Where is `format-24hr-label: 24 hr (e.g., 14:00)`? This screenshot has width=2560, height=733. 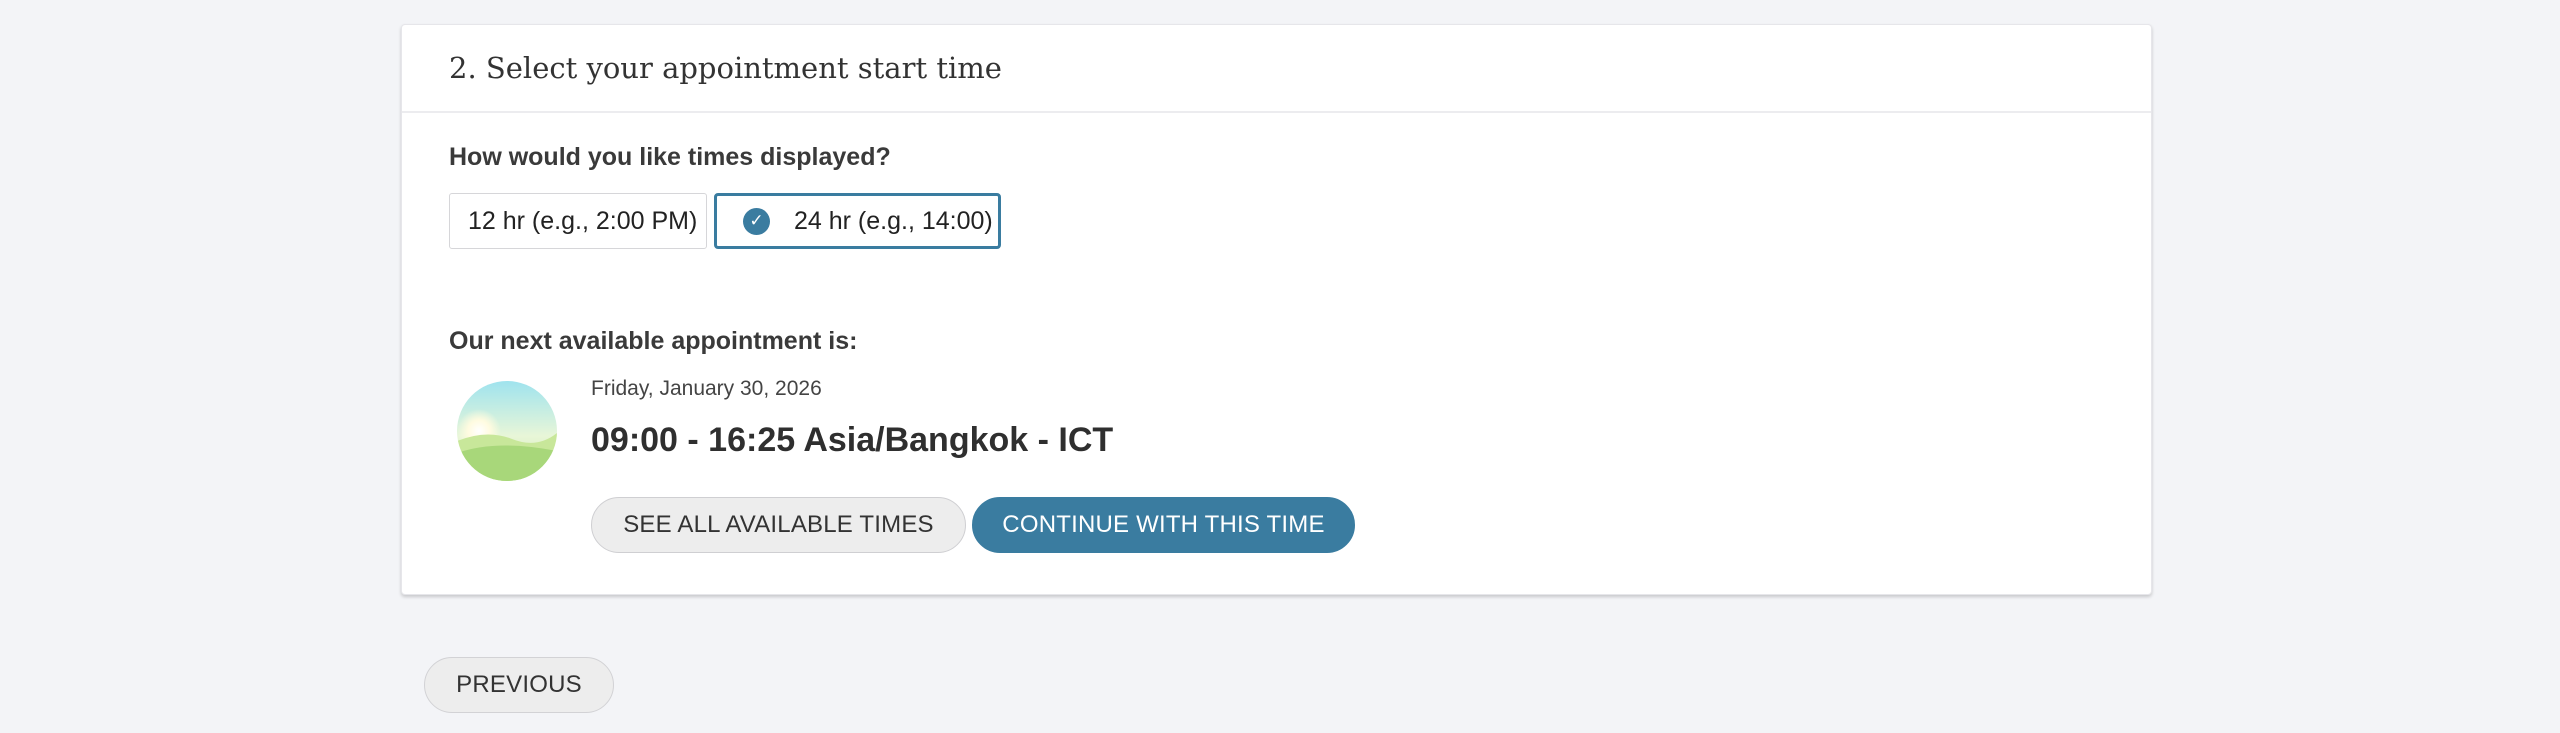
format-24hr-label: 24 hr (e.g., 14:00) is located at coordinates (893, 220).